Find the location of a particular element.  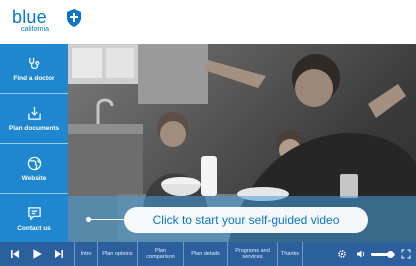

speaker-icon is located at coordinates (361, 254).